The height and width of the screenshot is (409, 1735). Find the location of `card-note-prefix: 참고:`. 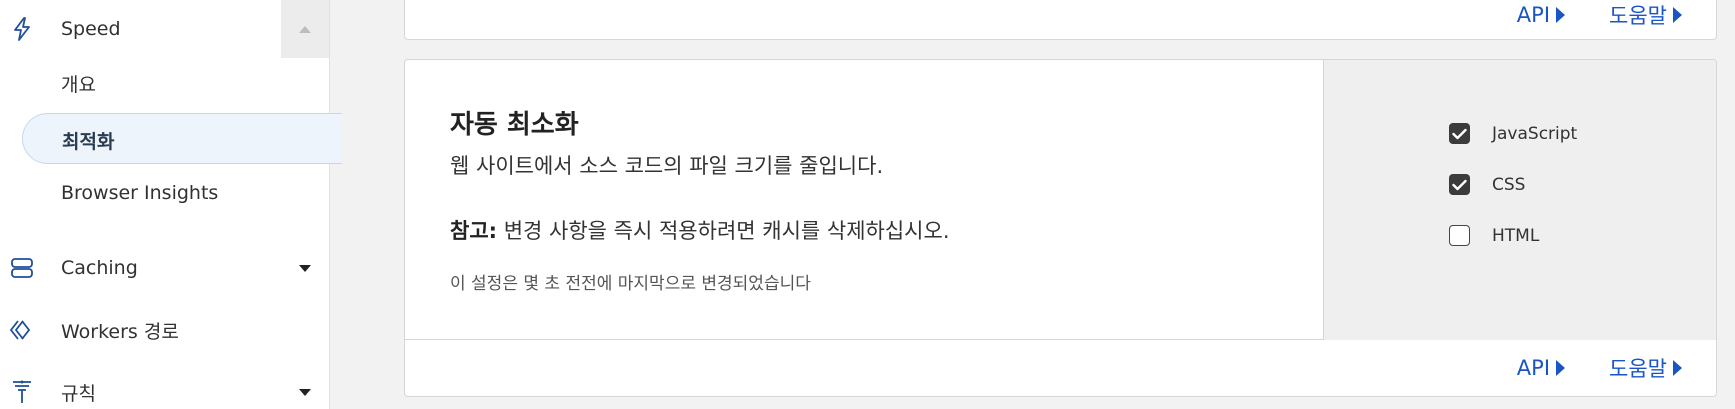

card-note-prefix: 참고: is located at coordinates (474, 231).